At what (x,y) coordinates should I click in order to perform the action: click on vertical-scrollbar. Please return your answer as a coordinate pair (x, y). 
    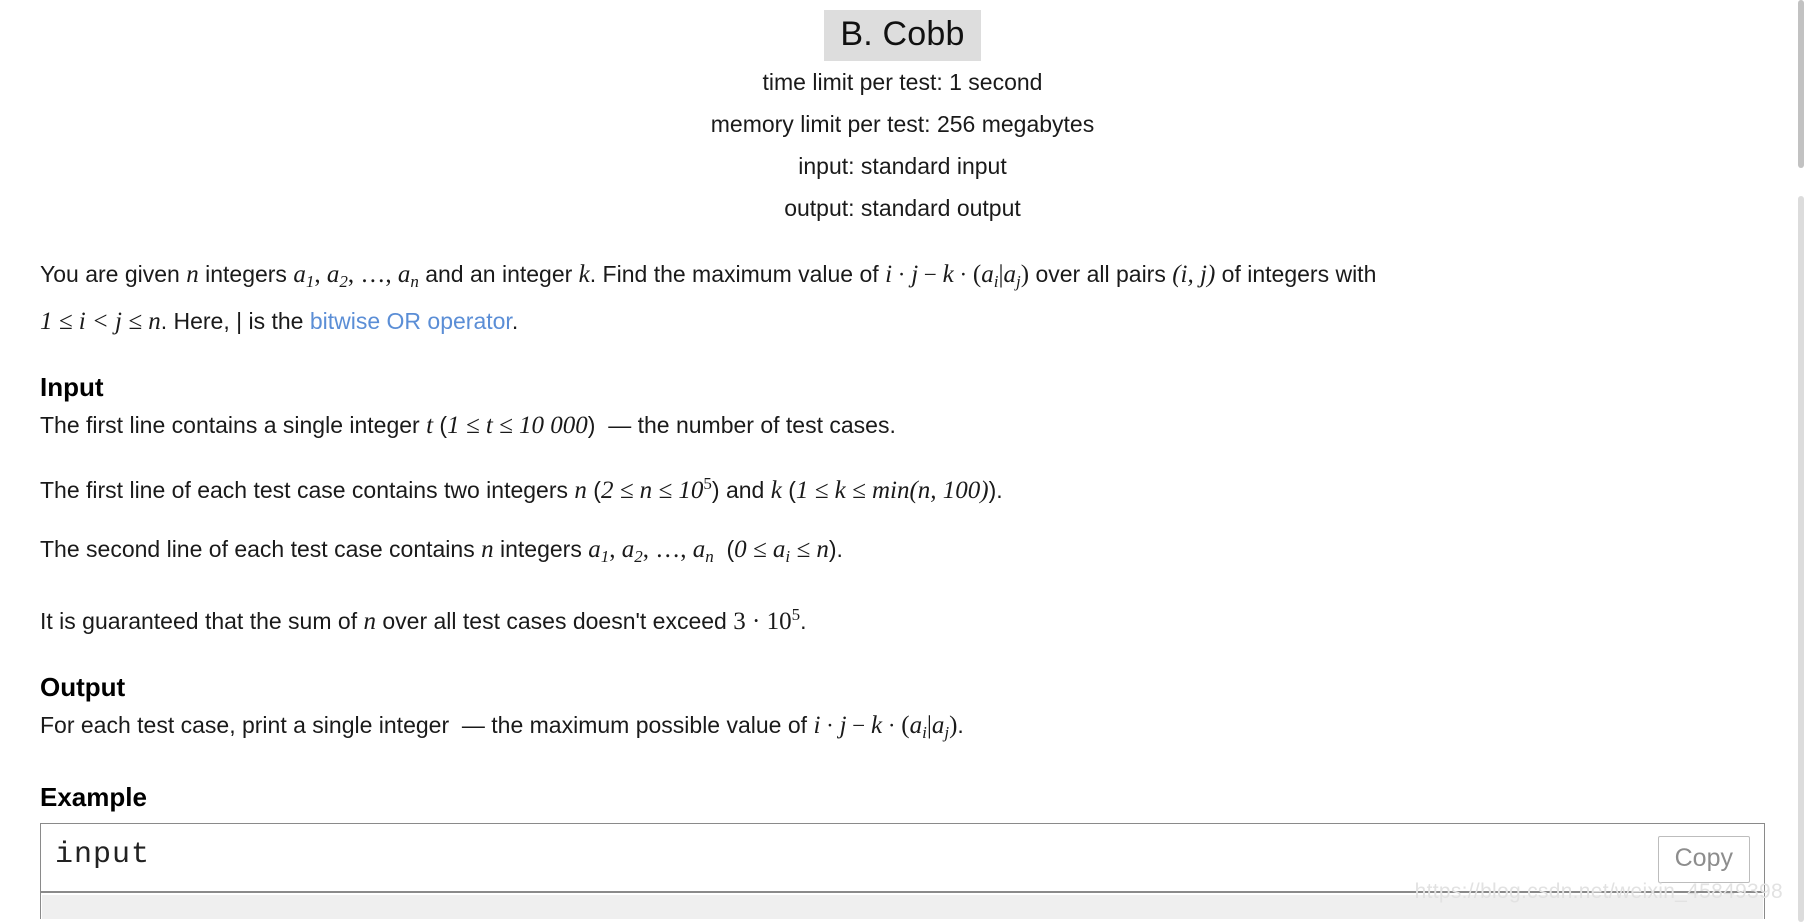
    Looking at the image, I should click on (1800, 461).